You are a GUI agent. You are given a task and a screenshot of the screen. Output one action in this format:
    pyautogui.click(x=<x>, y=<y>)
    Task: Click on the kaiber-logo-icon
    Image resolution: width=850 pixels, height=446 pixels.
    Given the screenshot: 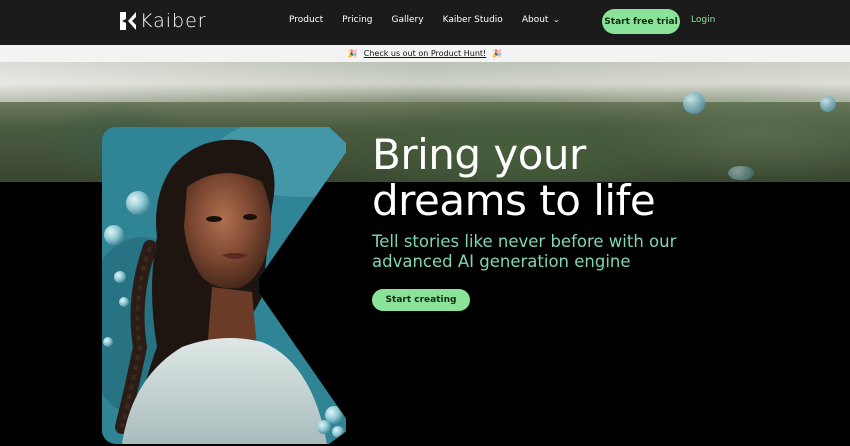 What is the action you would take?
    pyautogui.click(x=128, y=21)
    